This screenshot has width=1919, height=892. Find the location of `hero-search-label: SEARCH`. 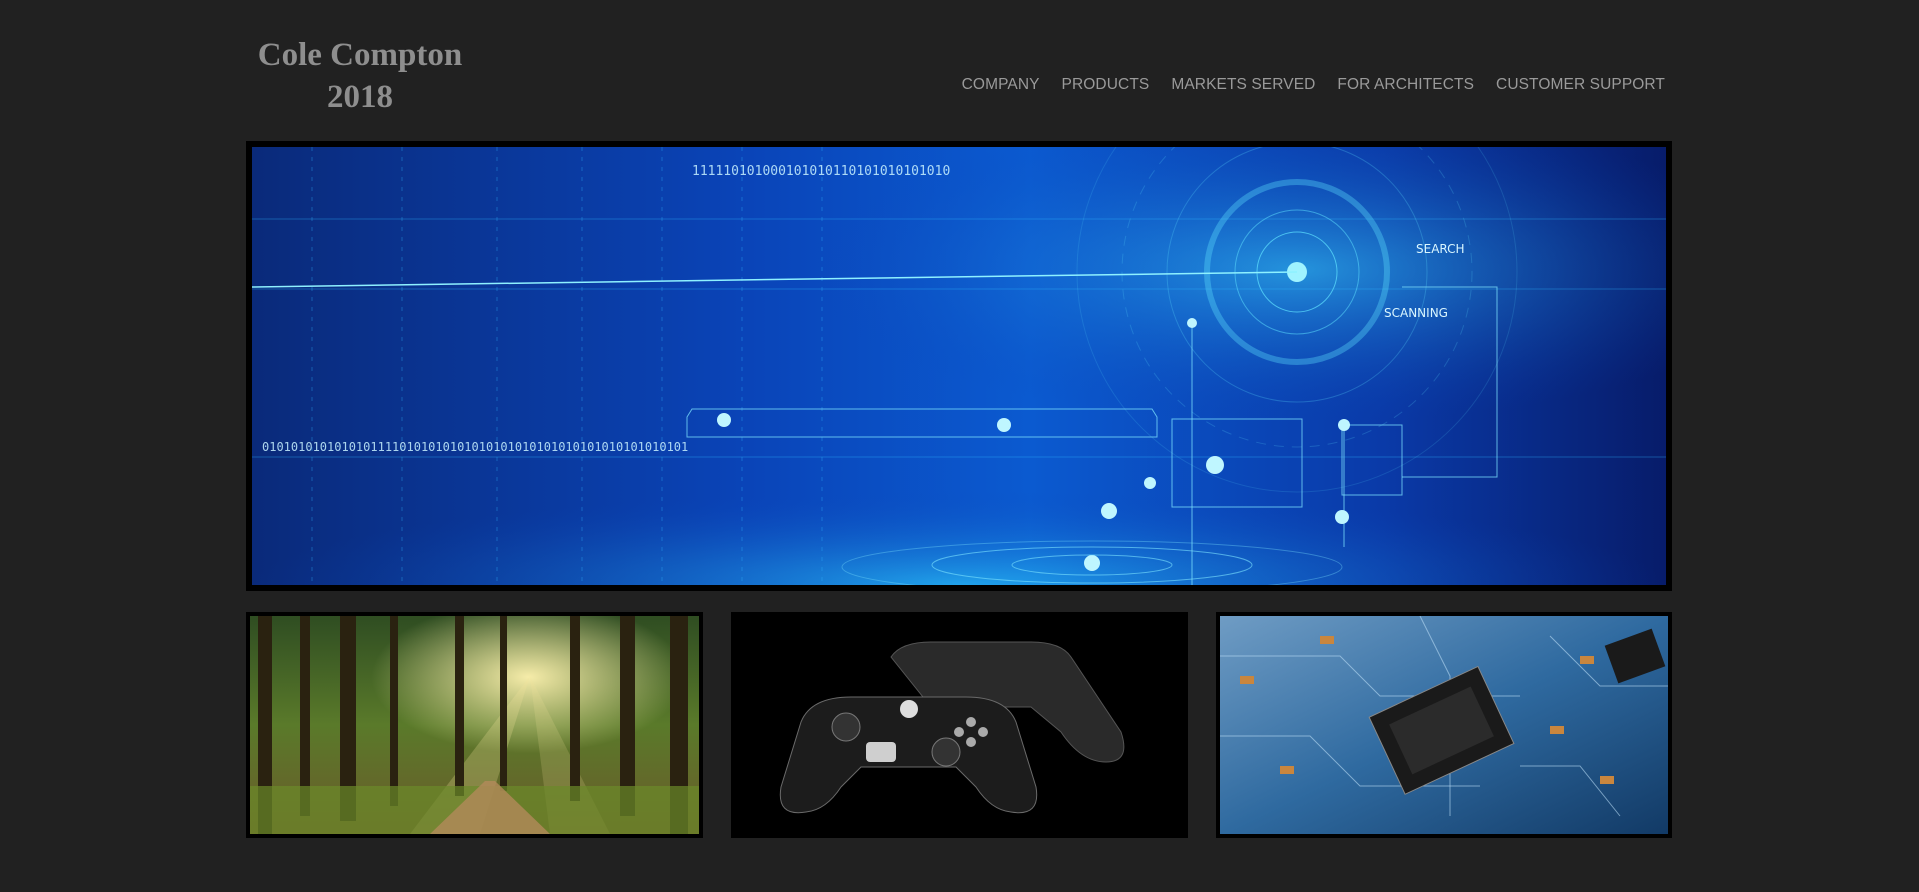

hero-search-label: SEARCH is located at coordinates (1440, 249).